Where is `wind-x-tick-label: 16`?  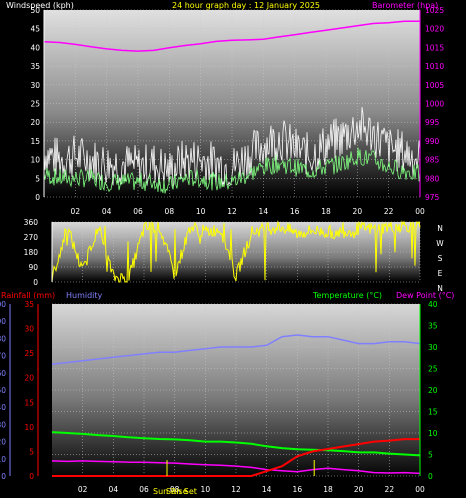
wind-x-tick-label: 16 is located at coordinates (295, 211).